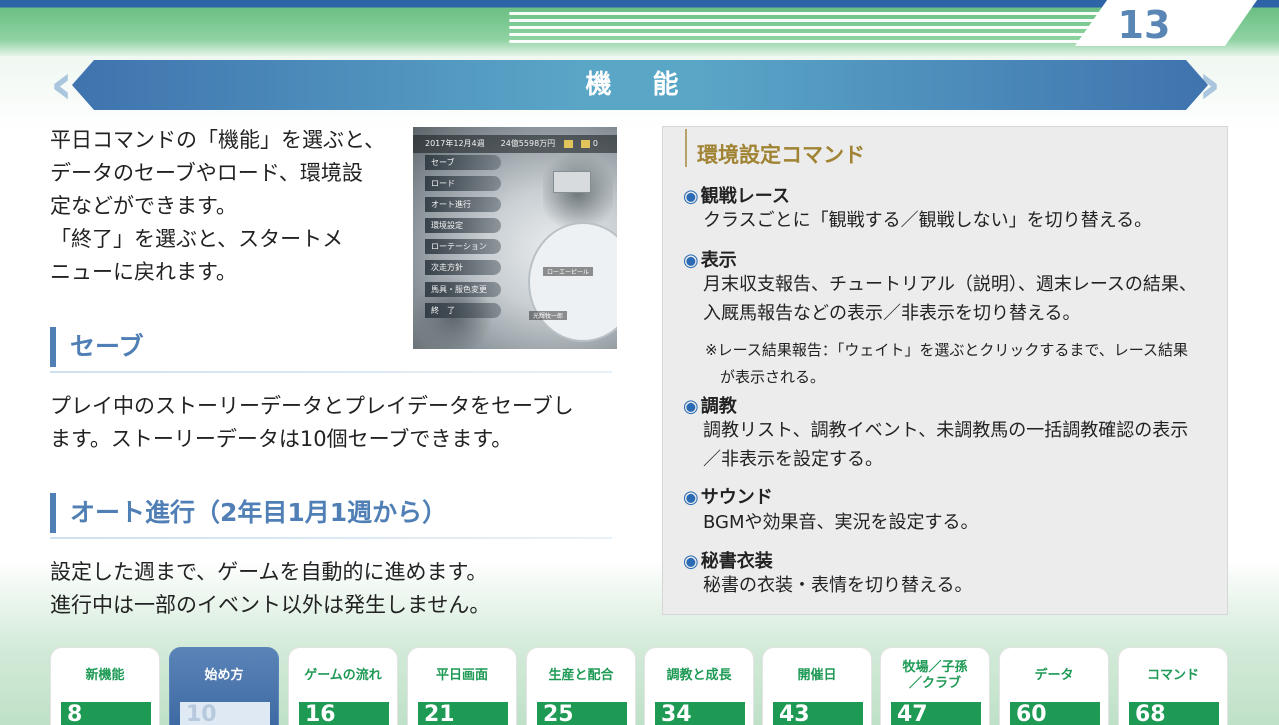  Describe the element at coordinates (206, 173) in the screenshot. I see `intro-line: データのセーブやロード、環境設` at that location.